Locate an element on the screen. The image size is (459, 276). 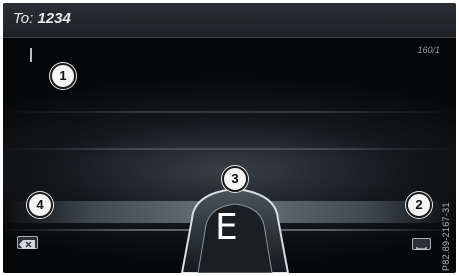
callout-2: 2 is located at coordinates (419, 205).